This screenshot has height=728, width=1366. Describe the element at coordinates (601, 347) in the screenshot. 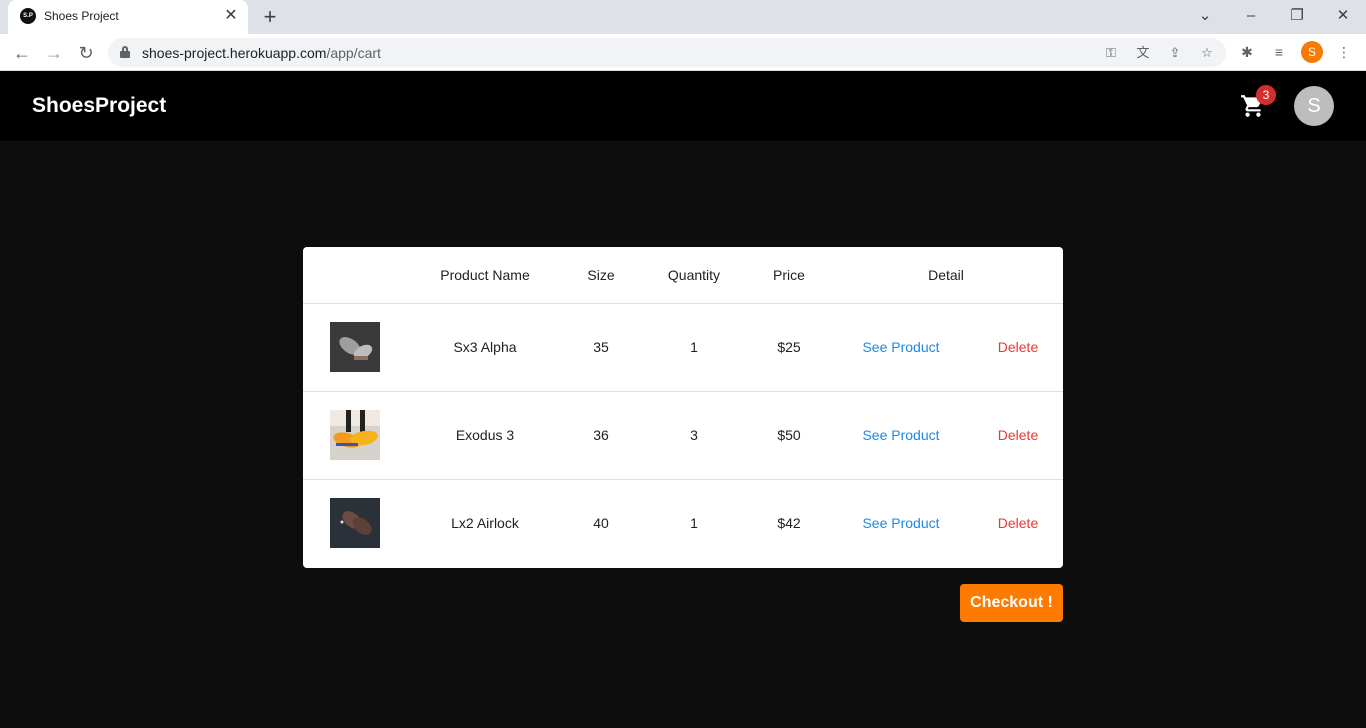

I see `product-size: 35` at that location.